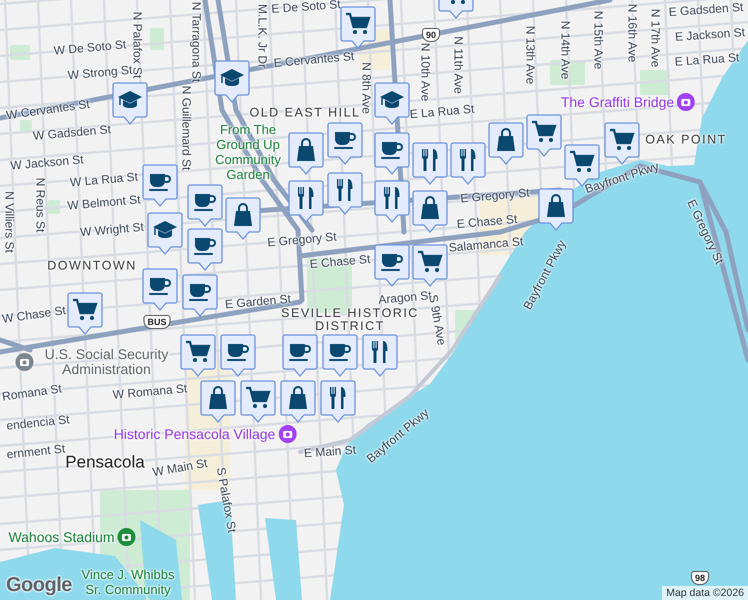 Image resolution: width=748 pixels, height=600 pixels. Describe the element at coordinates (262, 36) in the screenshot. I see `street-label: M.L.K. Jr Dr` at that location.